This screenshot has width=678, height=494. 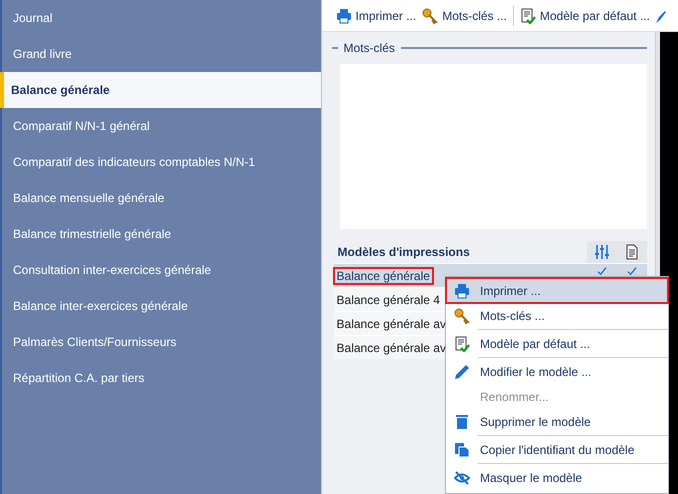 I want to click on sliders-icon, so click(x=602, y=252).